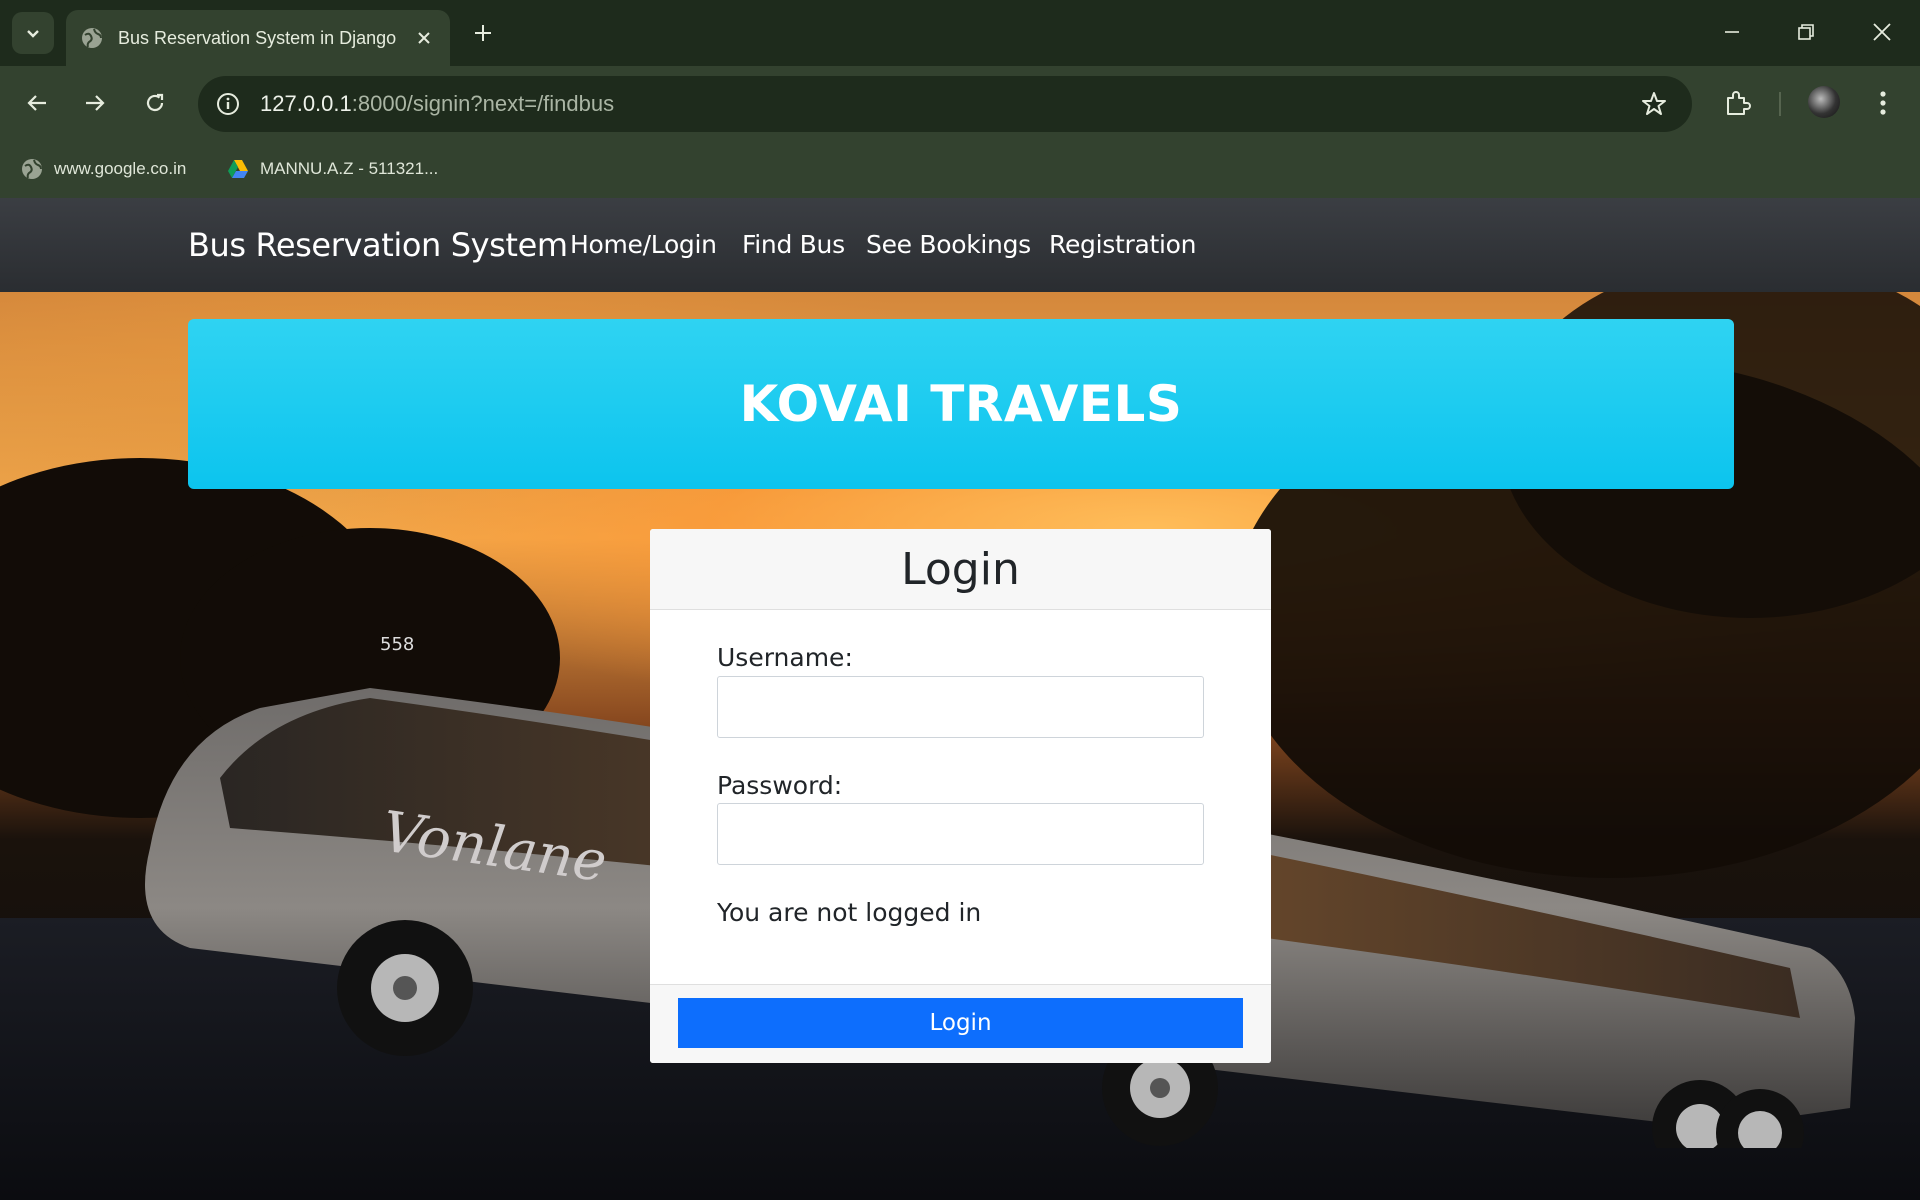 The height and width of the screenshot is (1200, 1920). I want to click on active-tab: Bus Reservation System in Django, so click(258, 38).